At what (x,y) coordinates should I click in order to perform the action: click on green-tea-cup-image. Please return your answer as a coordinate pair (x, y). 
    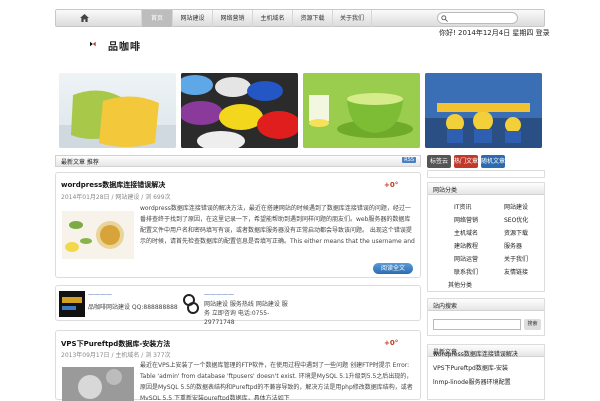
    Looking at the image, I should click on (361, 110).